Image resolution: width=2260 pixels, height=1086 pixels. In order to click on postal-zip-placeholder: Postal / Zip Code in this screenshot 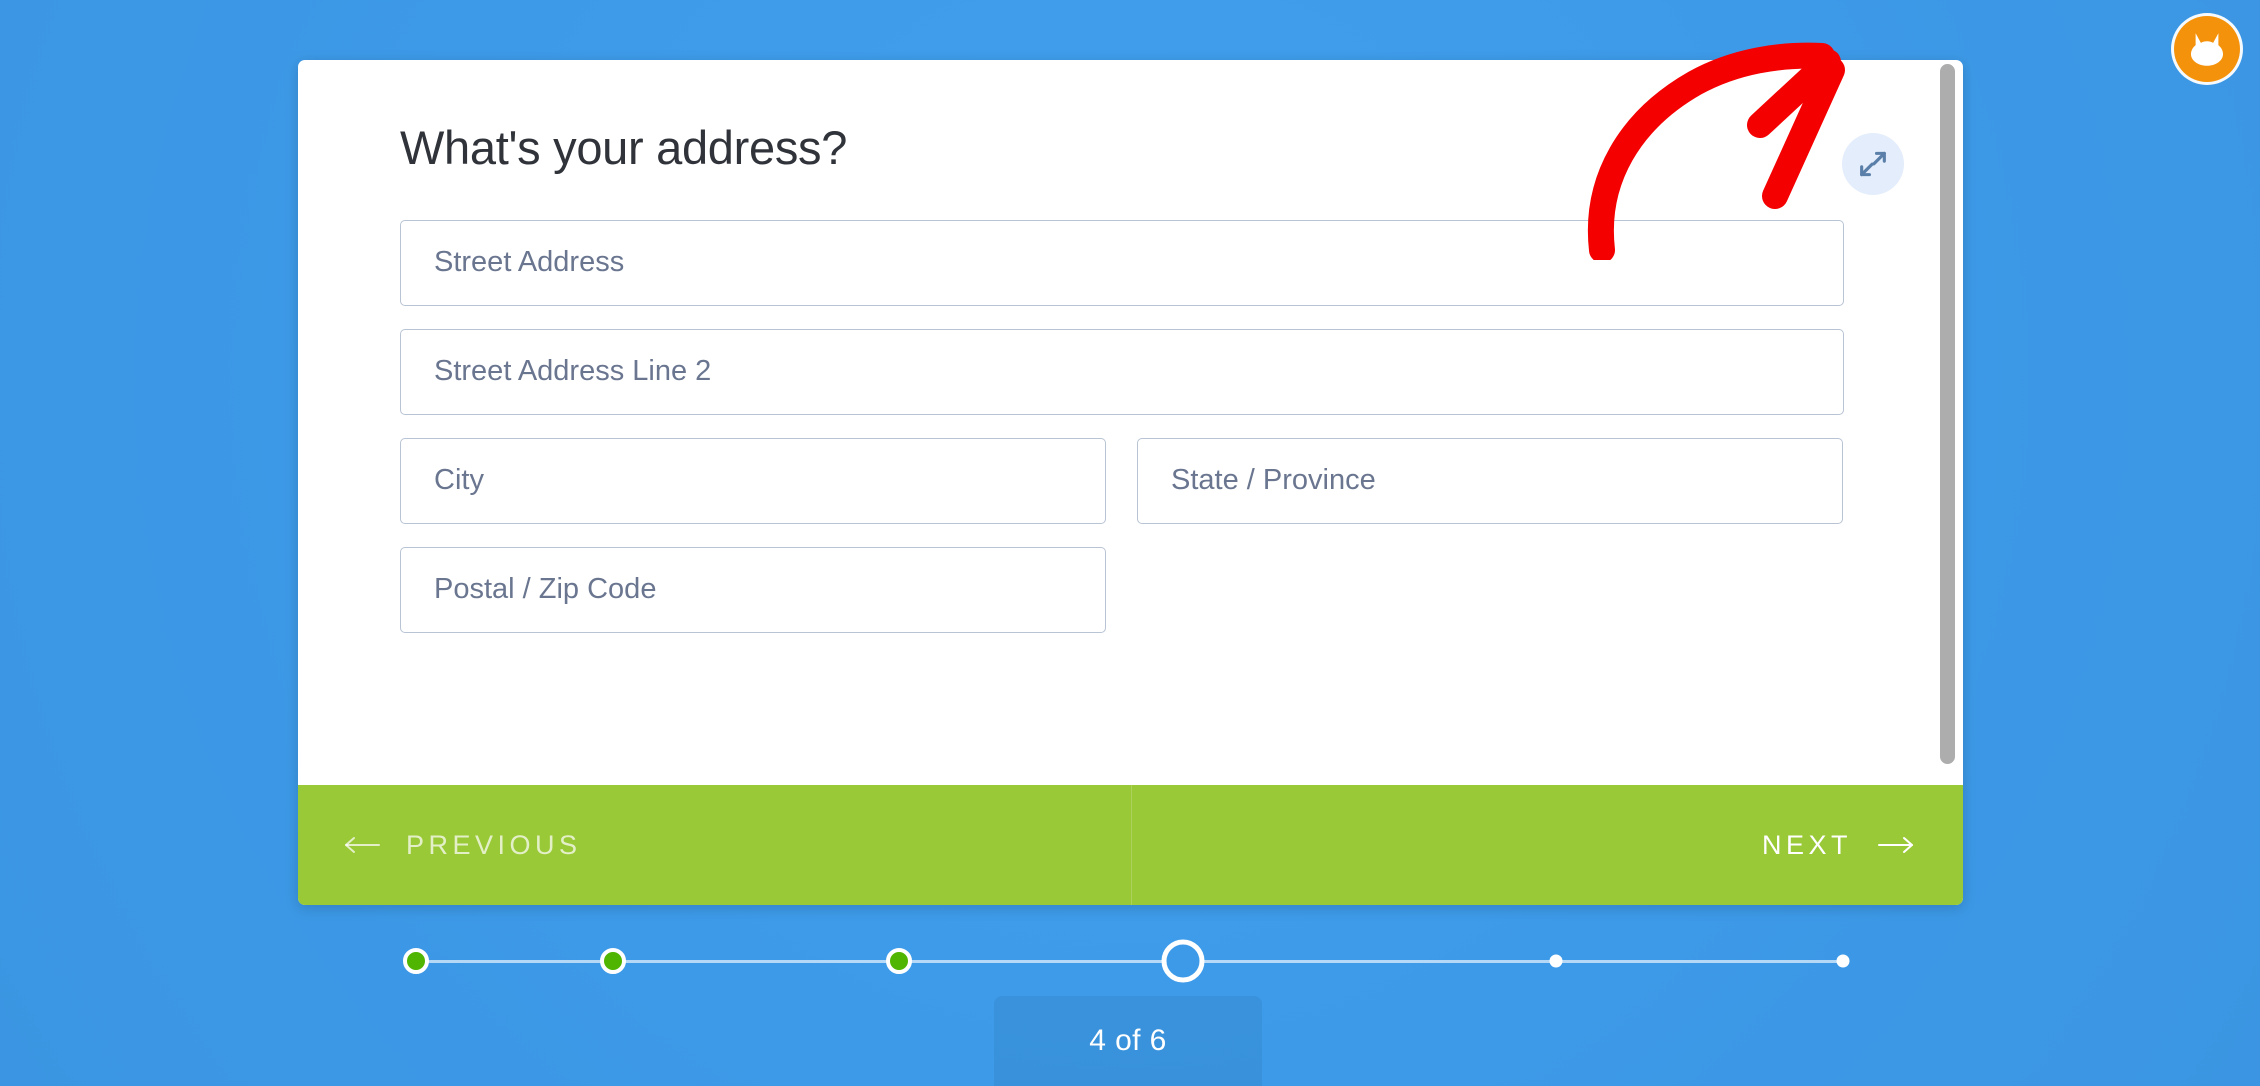, I will do `click(545, 589)`.